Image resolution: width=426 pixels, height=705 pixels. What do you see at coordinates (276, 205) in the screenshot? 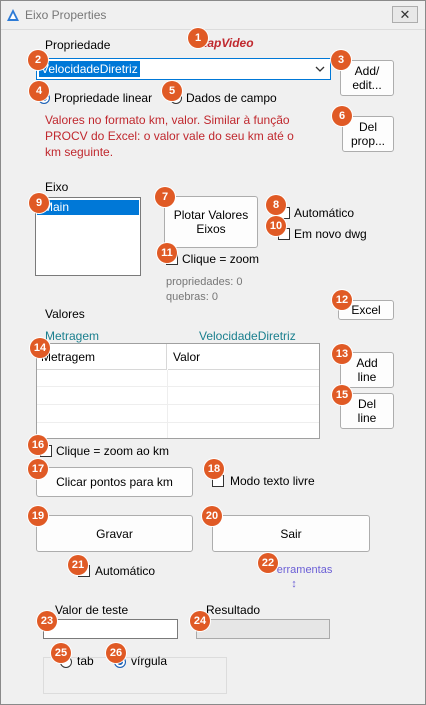
I see `badge-8: 8` at bounding box center [276, 205].